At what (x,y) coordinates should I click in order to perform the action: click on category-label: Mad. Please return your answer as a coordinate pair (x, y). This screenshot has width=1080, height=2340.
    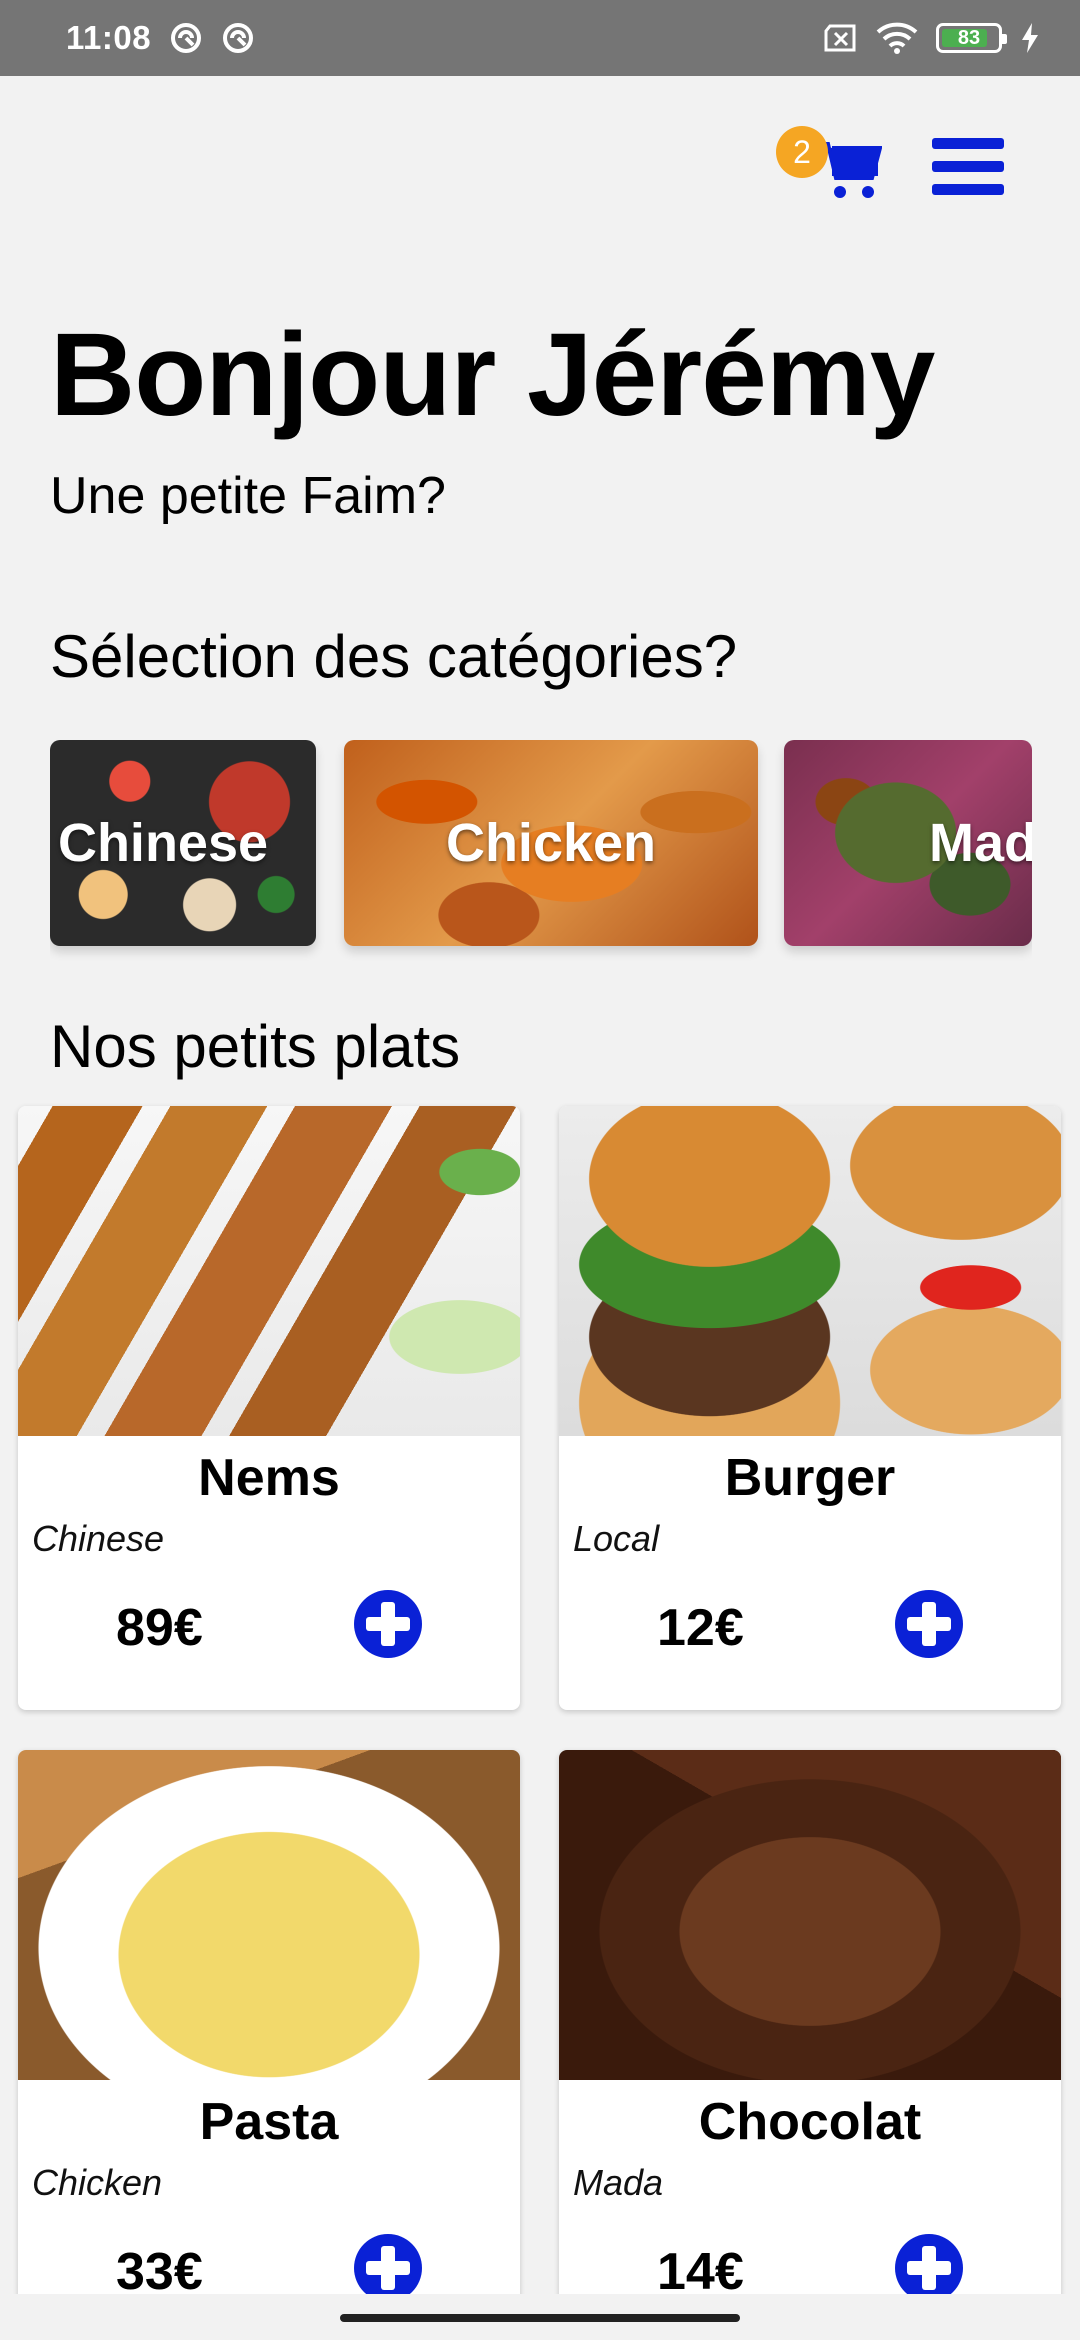
    Looking at the image, I should click on (980, 843).